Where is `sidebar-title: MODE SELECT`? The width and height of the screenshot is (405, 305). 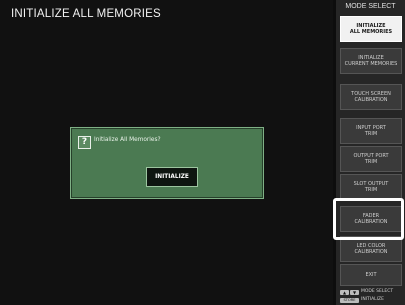
sidebar-title: MODE SELECT is located at coordinates (370, 6).